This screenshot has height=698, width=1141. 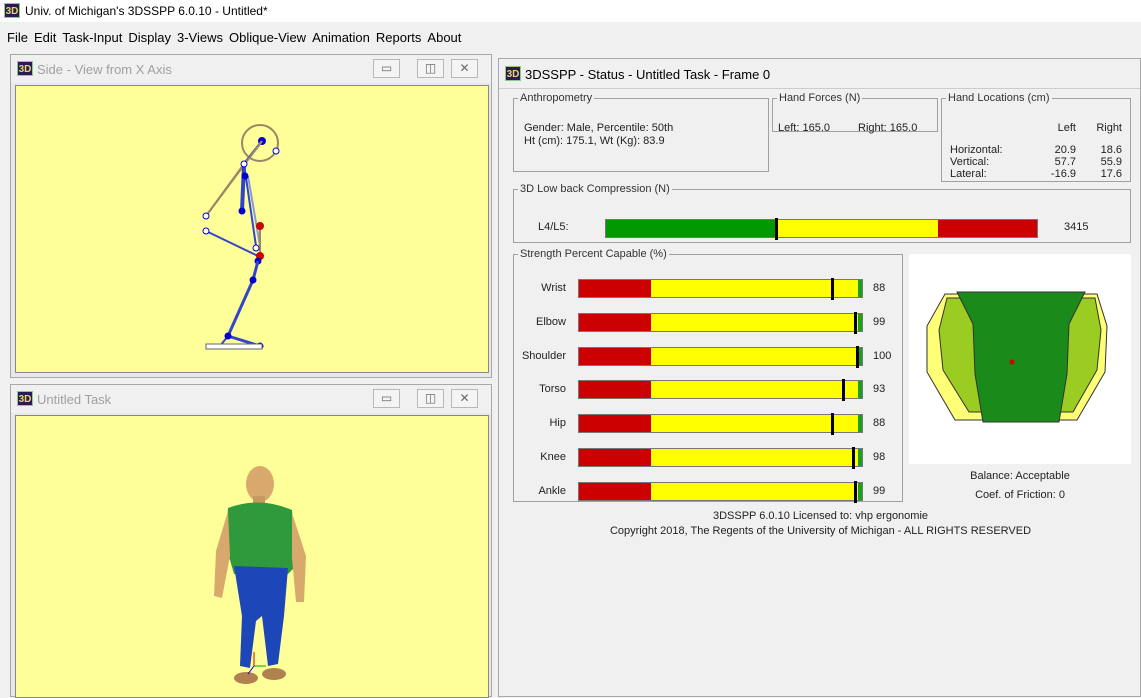 I want to click on hand-loc-left-value: 20.9, so click(x=1065, y=150).